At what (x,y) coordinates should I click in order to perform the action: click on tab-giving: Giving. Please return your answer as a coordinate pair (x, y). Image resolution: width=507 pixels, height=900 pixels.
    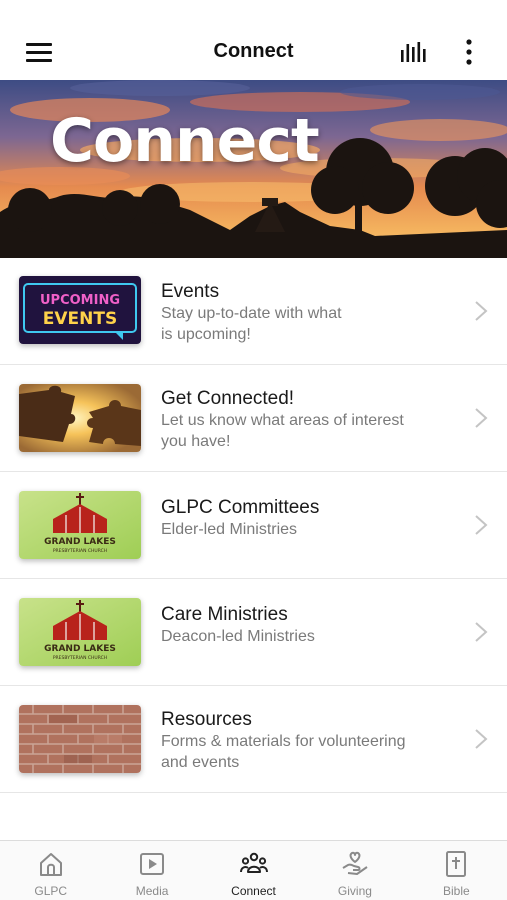
    Looking at the image, I should click on (354, 870).